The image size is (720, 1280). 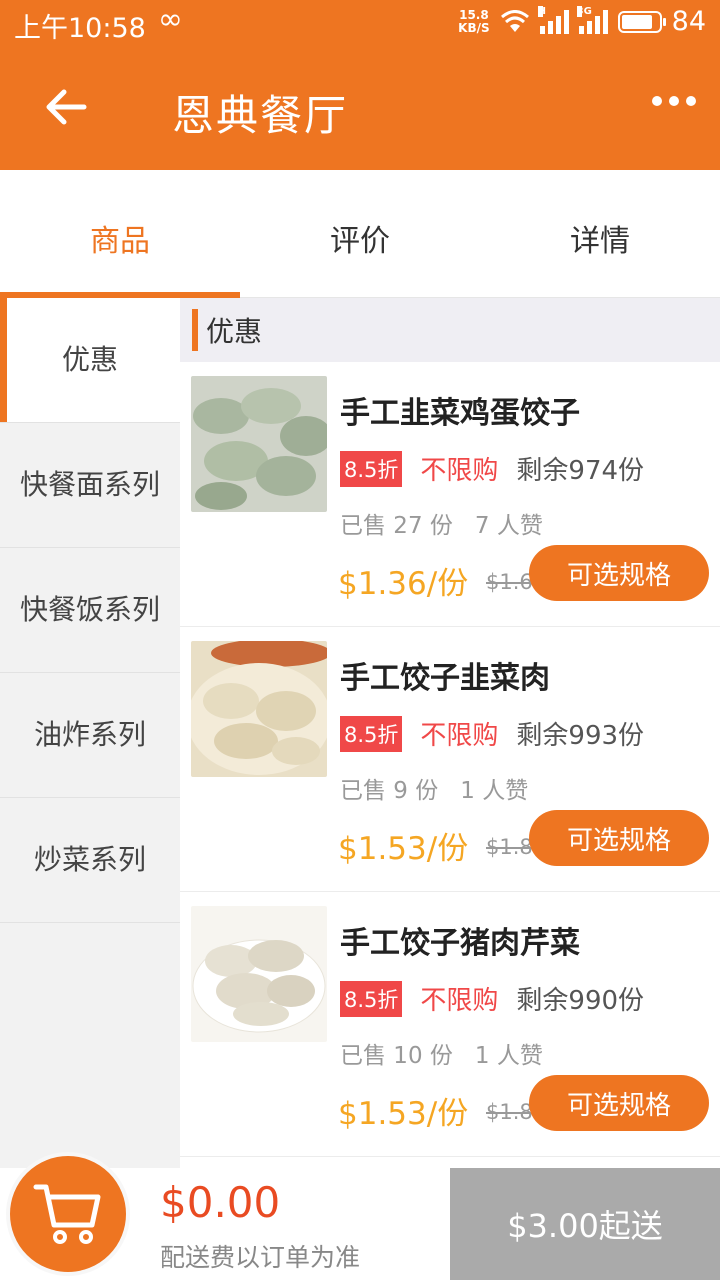 I want to click on sold-count: 已售 27 份, so click(x=396, y=526).